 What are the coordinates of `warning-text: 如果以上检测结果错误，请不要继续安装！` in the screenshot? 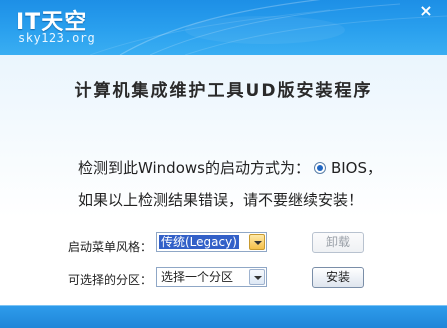 It's located at (221, 200).